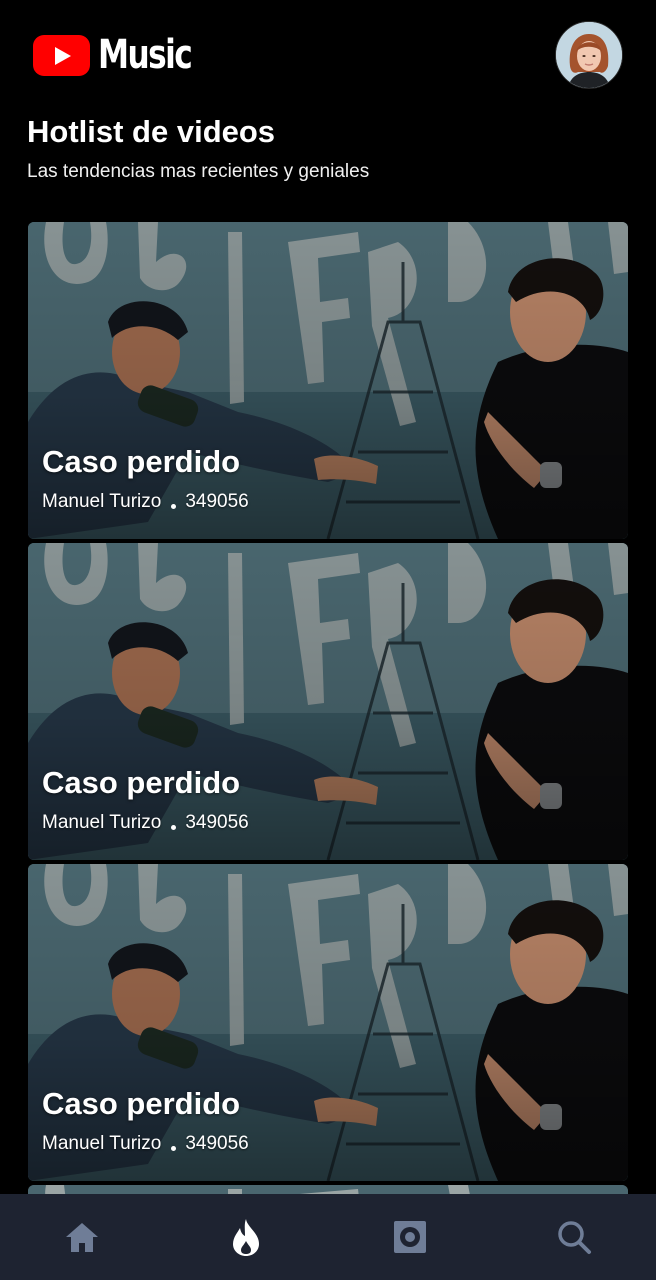 The width and height of the screenshot is (656, 1280). I want to click on nav-hotlist, so click(246, 1237).